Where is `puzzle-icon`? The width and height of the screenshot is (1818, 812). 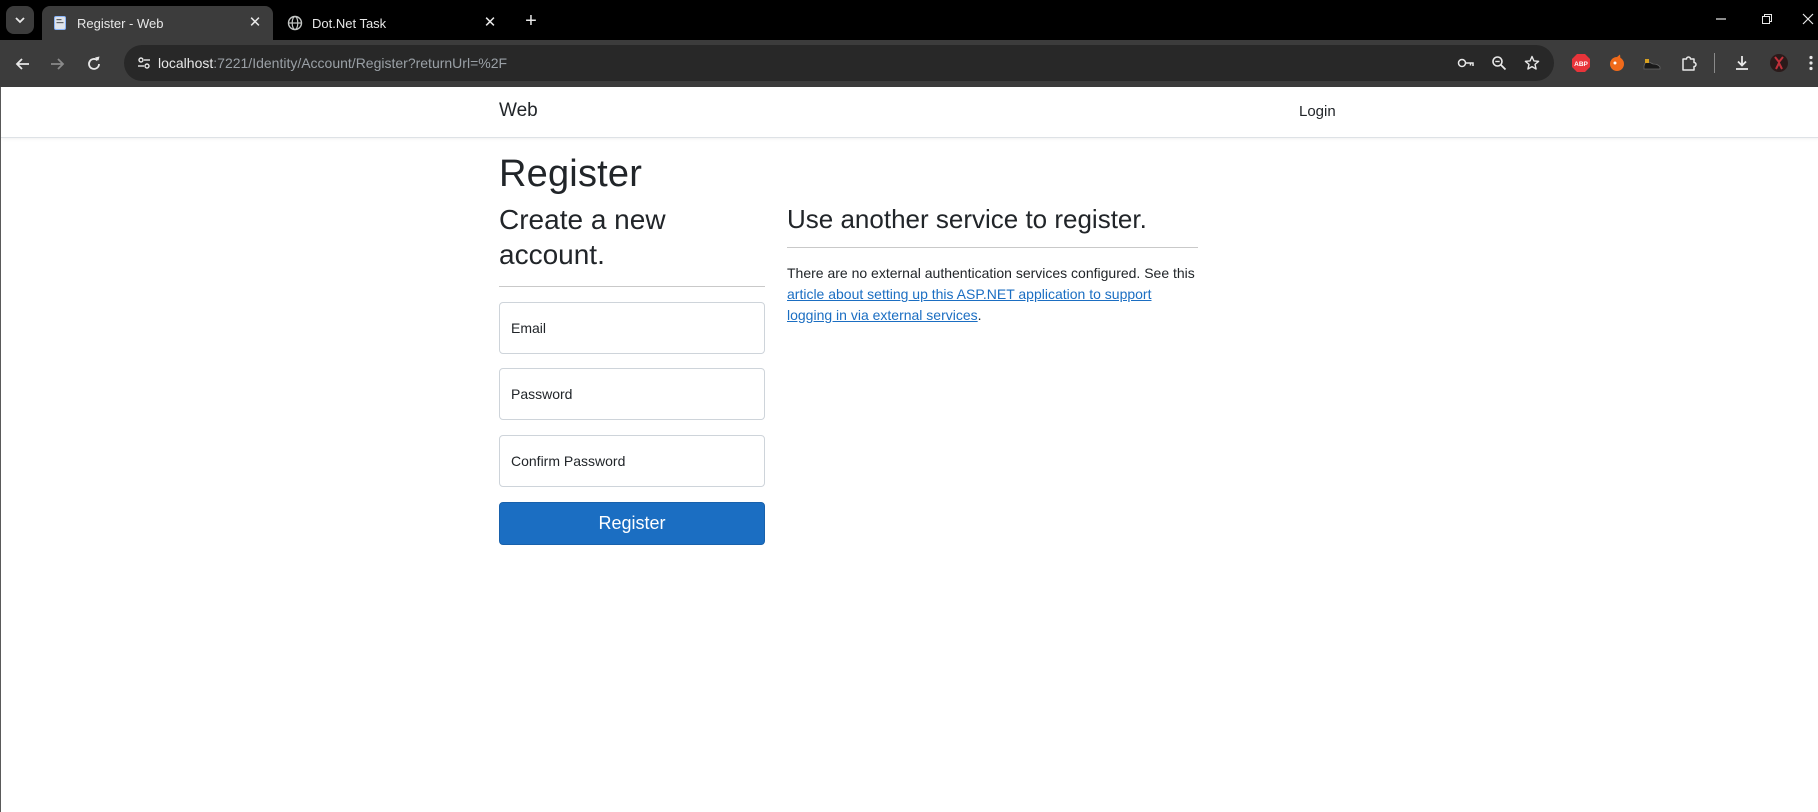 puzzle-icon is located at coordinates (1689, 63).